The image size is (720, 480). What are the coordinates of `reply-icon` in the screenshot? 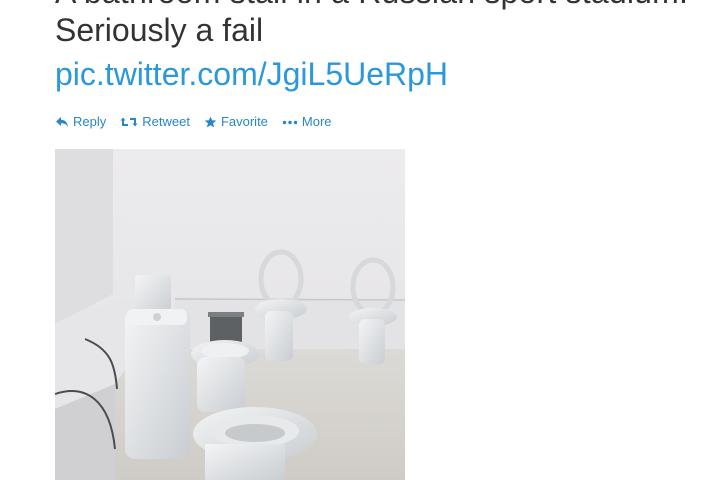 It's located at (62, 121).